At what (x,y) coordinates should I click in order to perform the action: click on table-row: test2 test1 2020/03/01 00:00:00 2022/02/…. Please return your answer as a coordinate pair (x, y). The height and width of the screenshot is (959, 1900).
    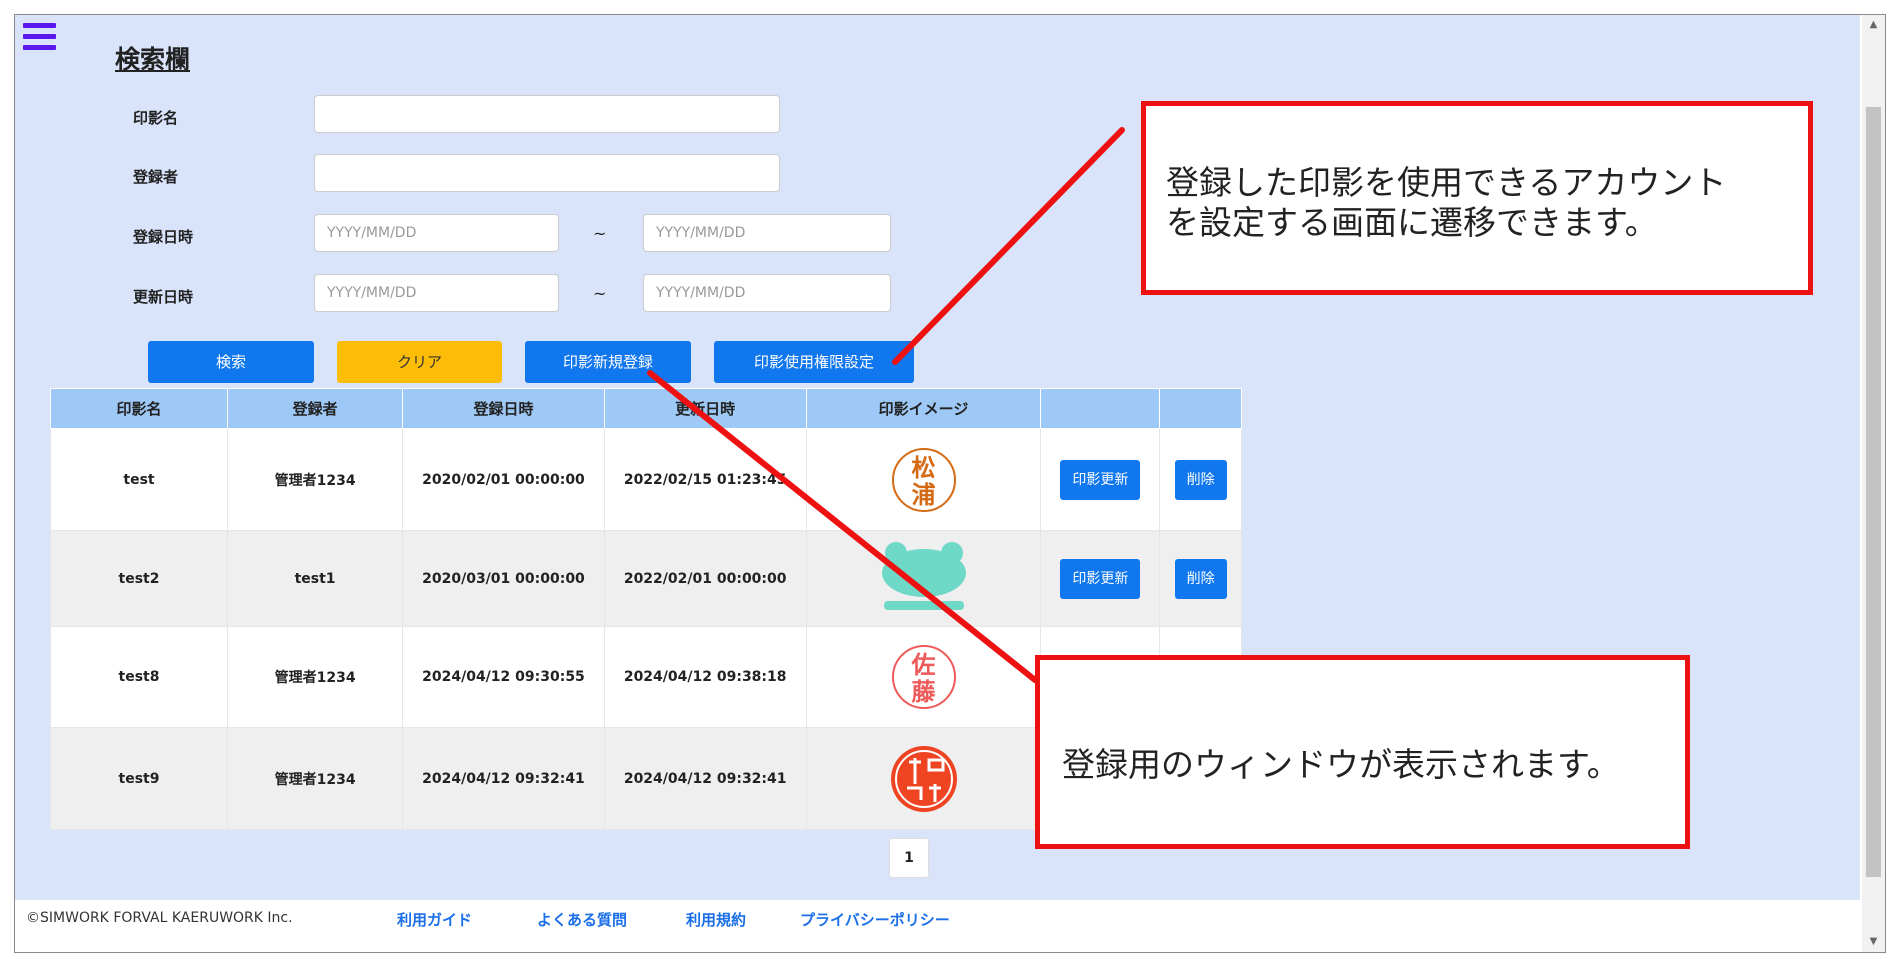
    Looking at the image, I should click on (645, 578).